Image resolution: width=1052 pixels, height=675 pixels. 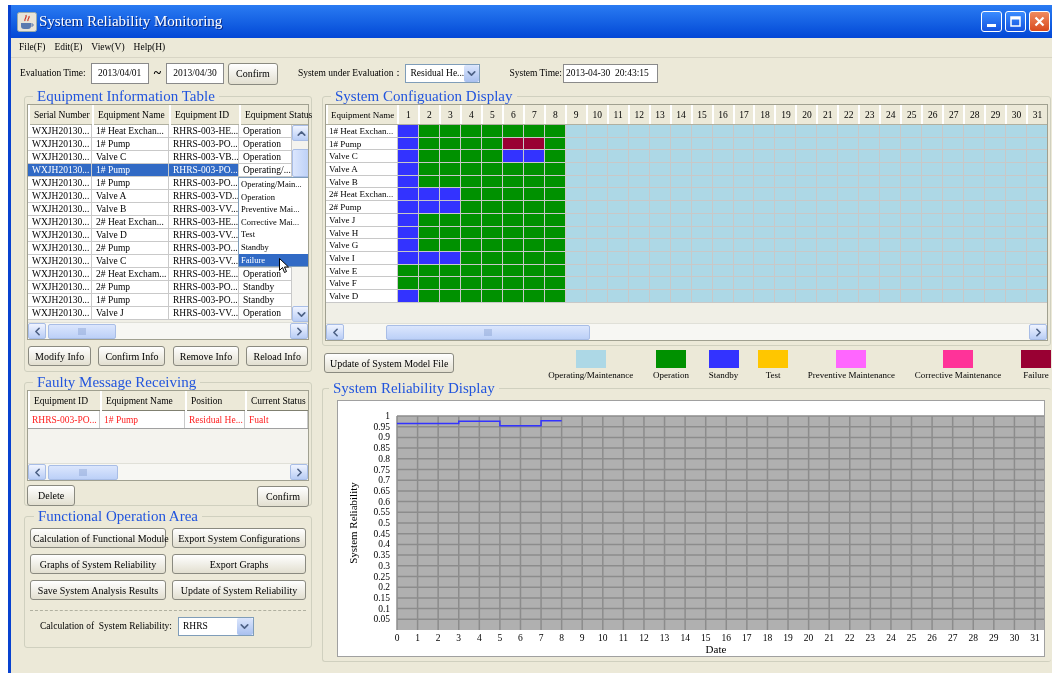 What do you see at coordinates (361, 156) in the screenshot?
I see `row-header: Valve C` at bounding box center [361, 156].